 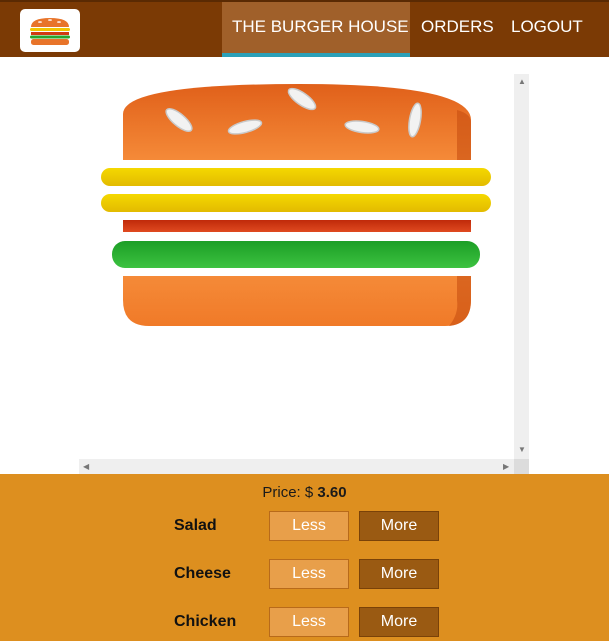 What do you see at coordinates (195, 525) in the screenshot?
I see `ingredient-label-salad: Salad` at bounding box center [195, 525].